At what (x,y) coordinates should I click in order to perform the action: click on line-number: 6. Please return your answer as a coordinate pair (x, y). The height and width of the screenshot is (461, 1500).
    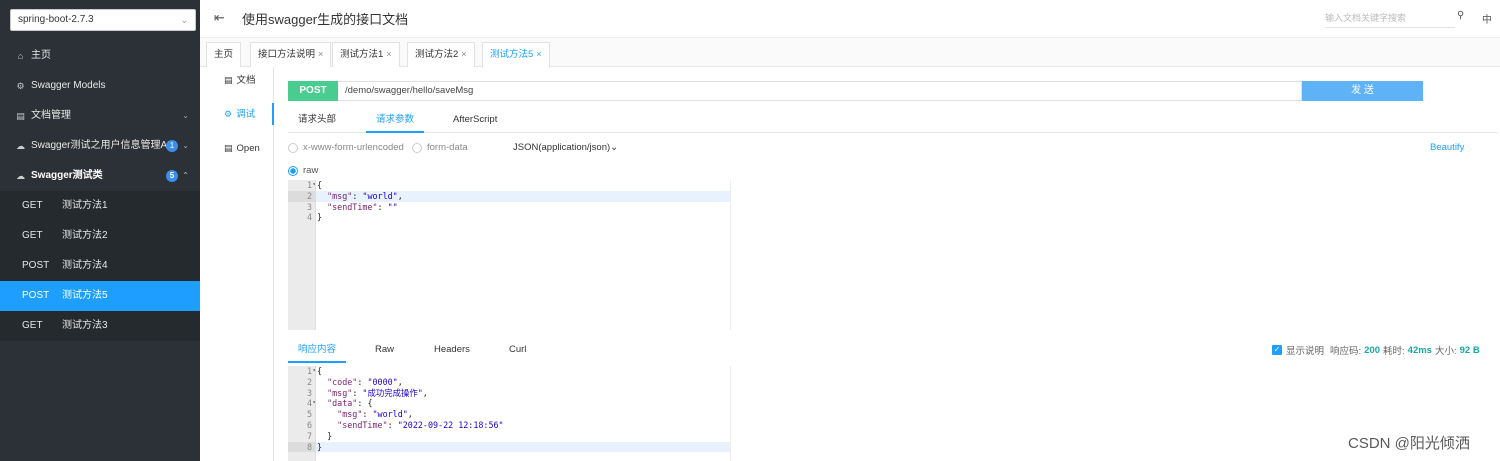
    Looking at the image, I should click on (309, 424).